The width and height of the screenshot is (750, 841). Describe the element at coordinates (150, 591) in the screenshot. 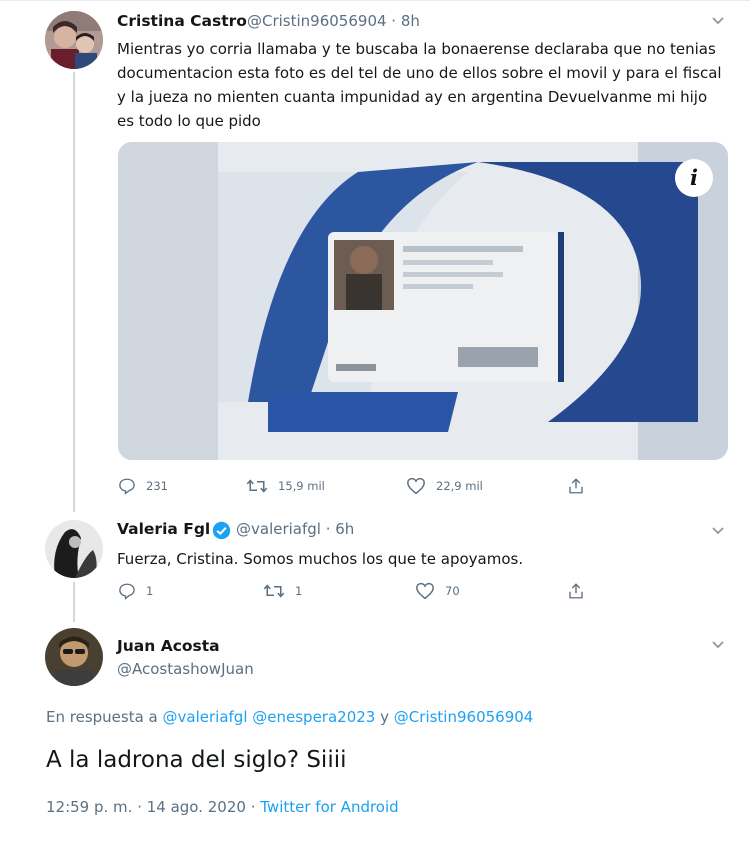

I see `reply-count: 1` at that location.